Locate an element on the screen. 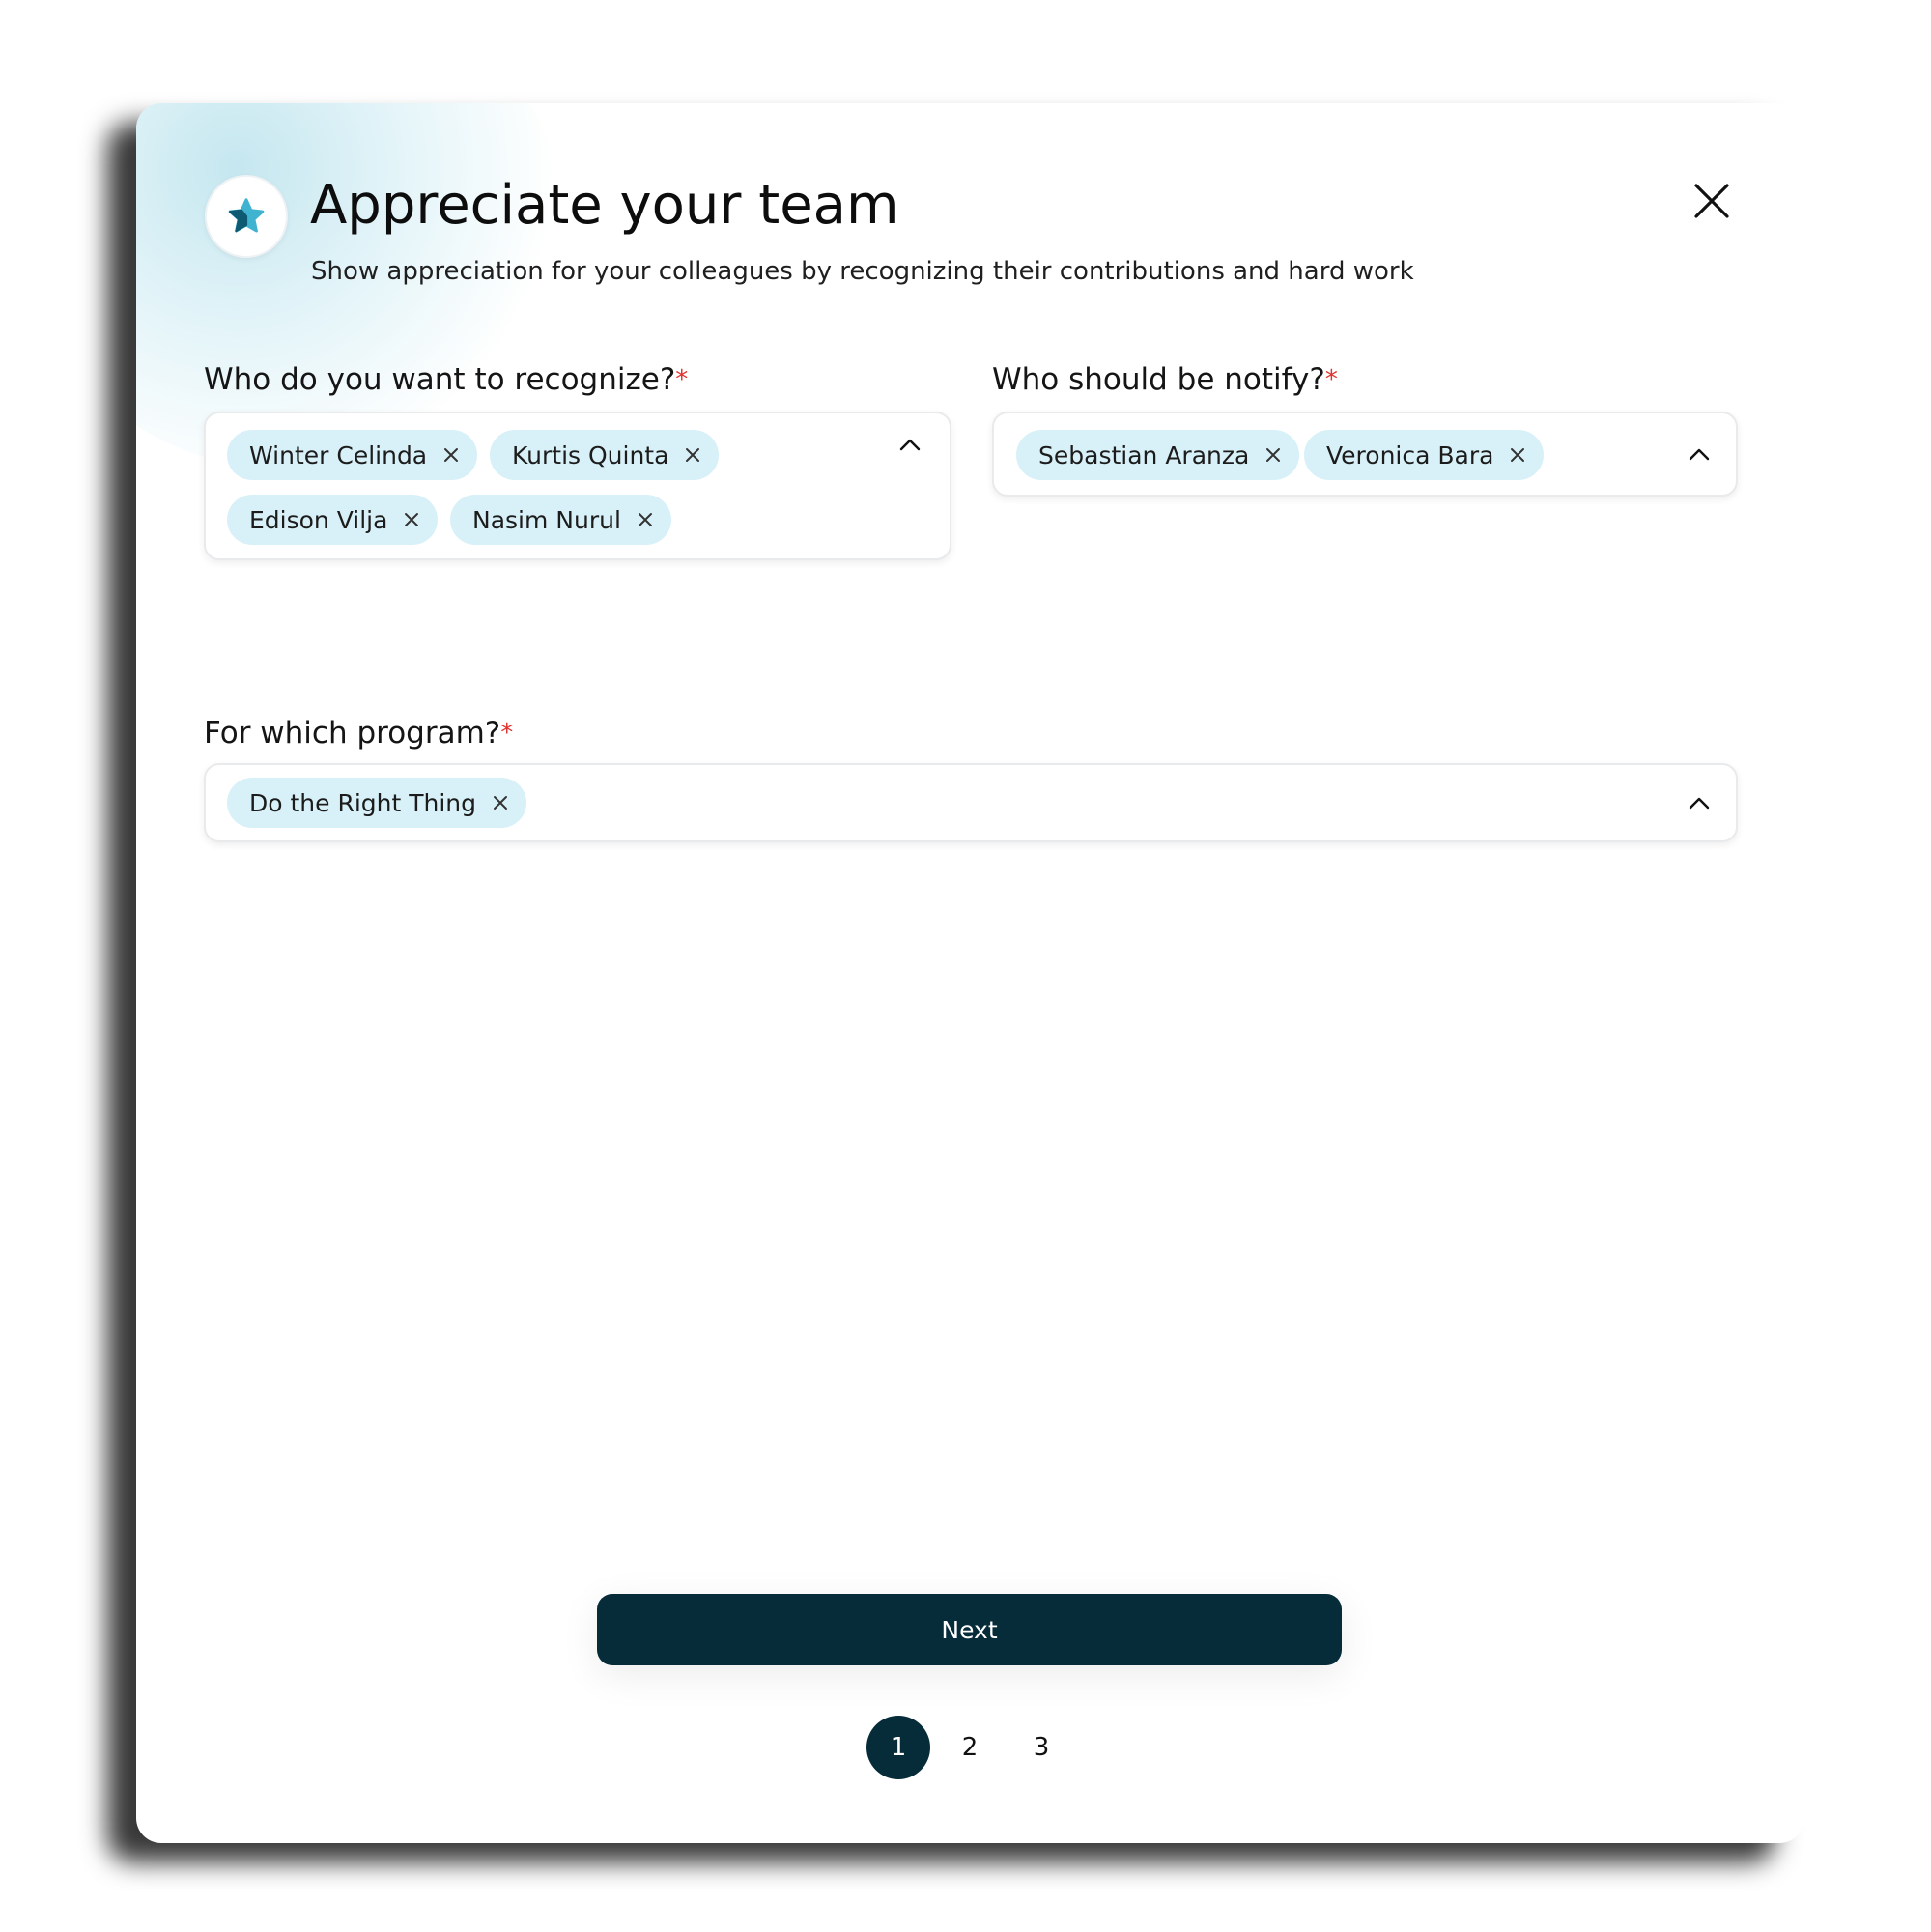  notify-collapse-button is located at coordinates (1699, 455).